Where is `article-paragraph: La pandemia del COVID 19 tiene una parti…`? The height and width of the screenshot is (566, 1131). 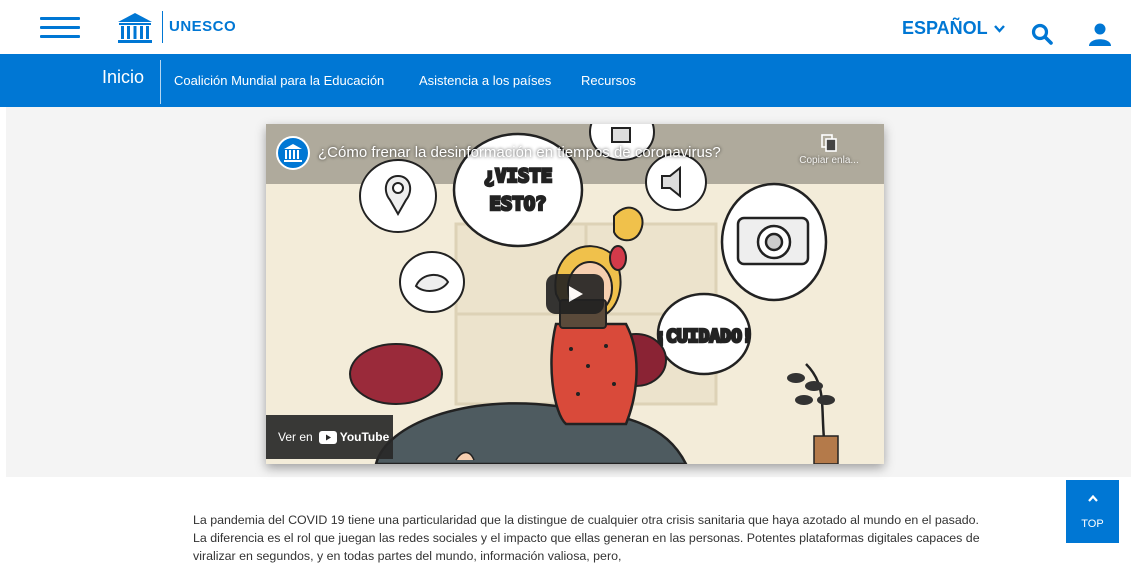 article-paragraph: La pandemia del COVID 19 tiene una parti… is located at coordinates (586, 538).